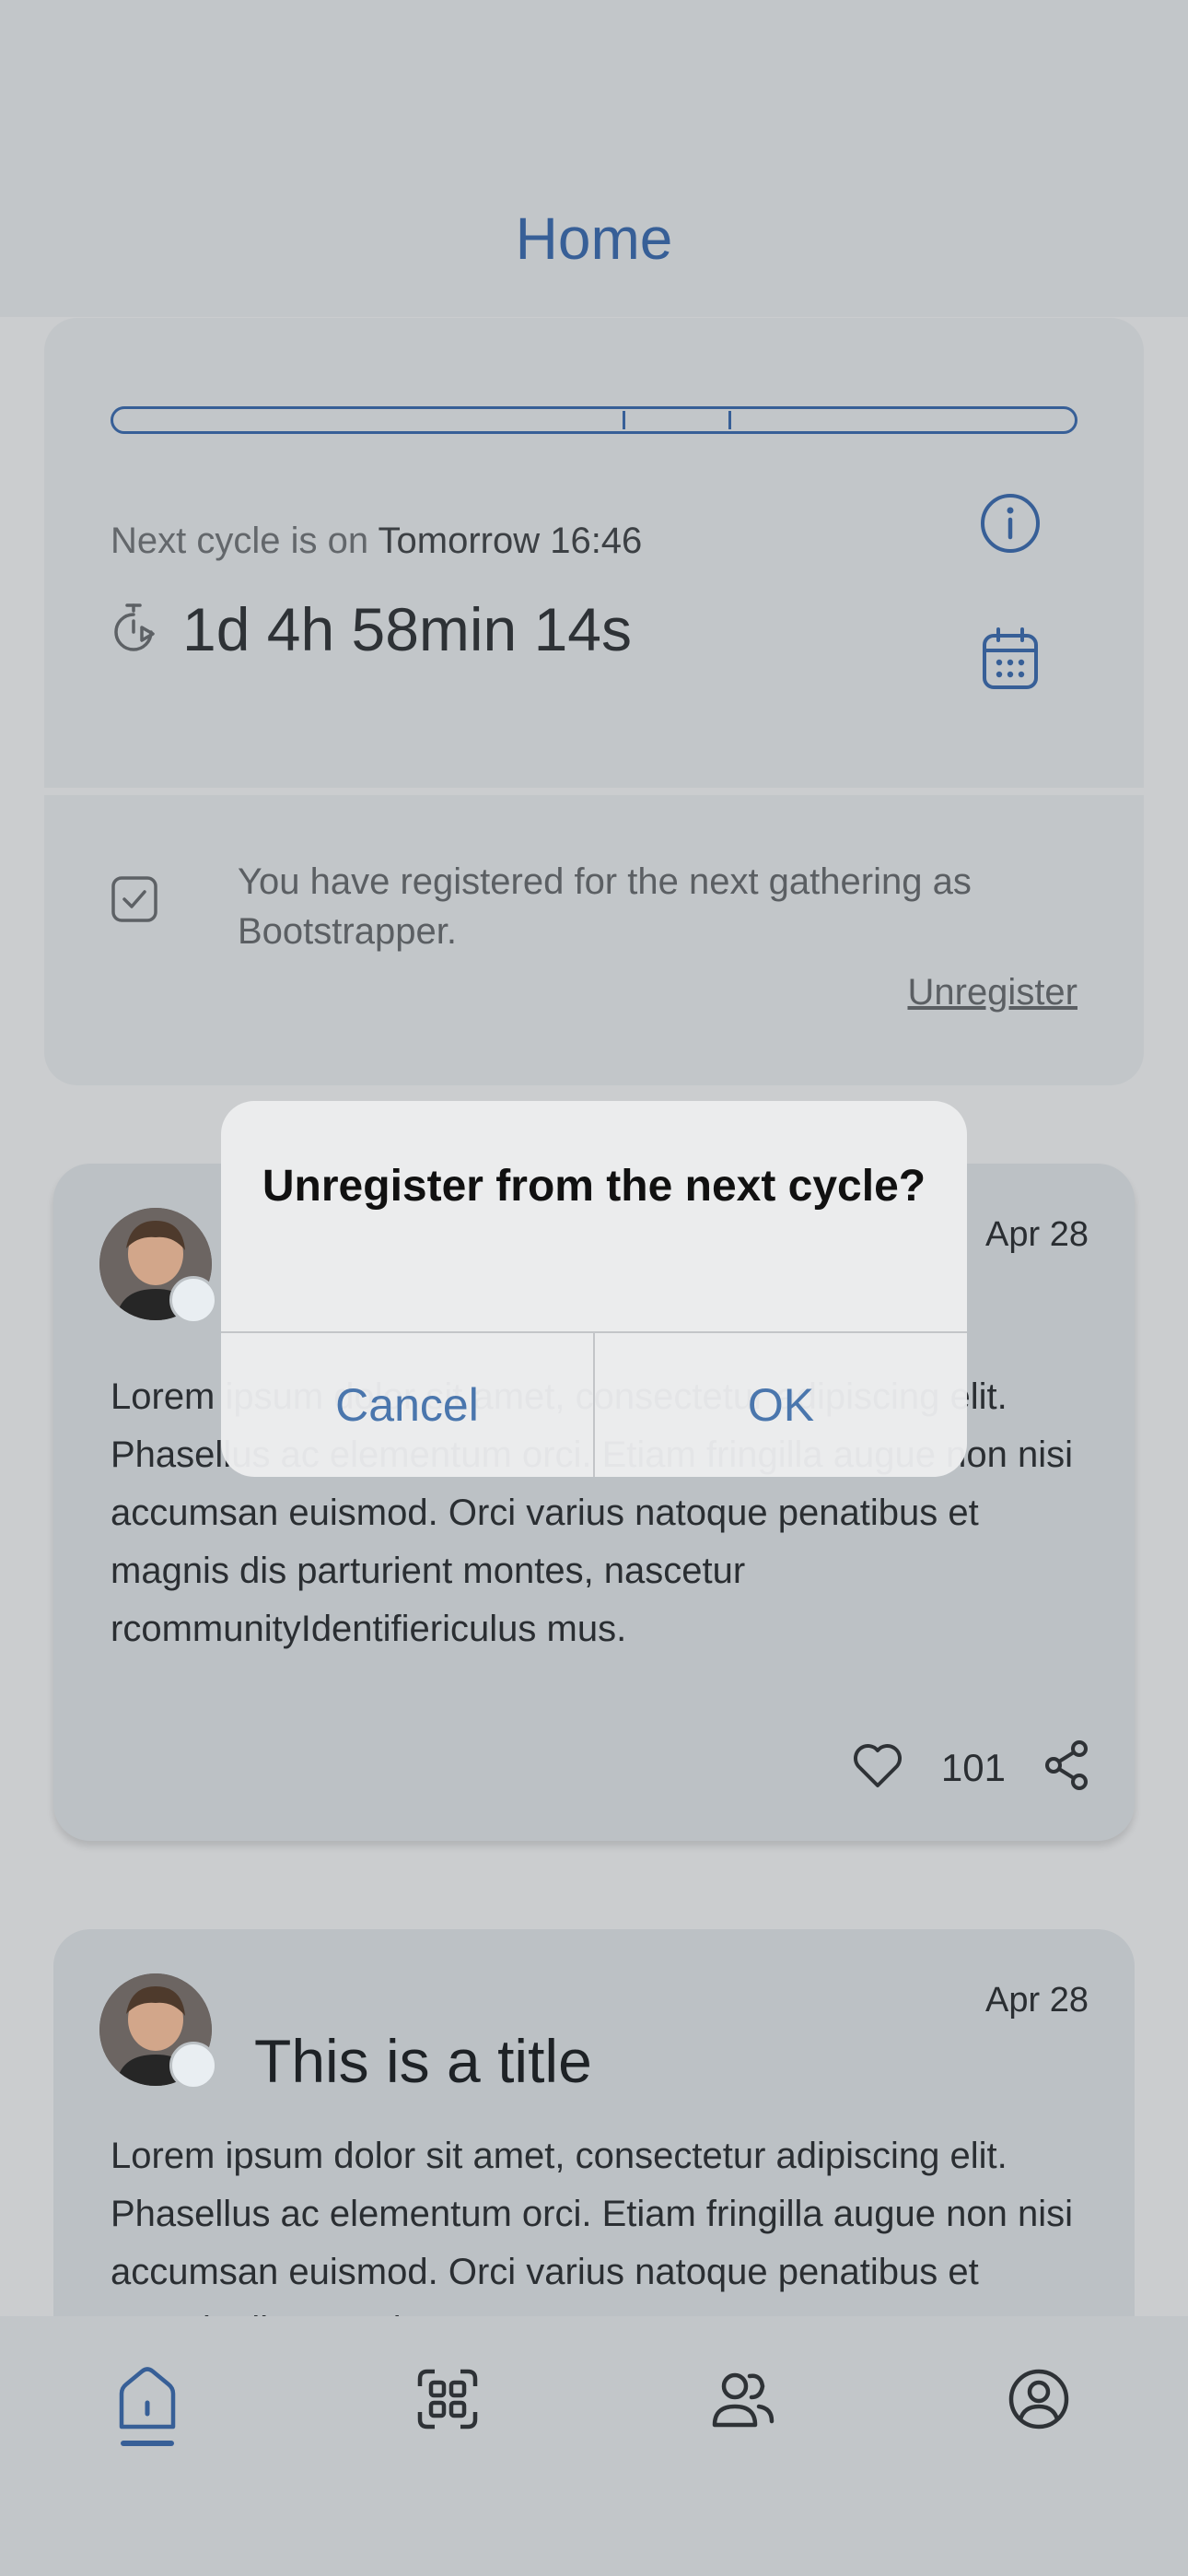 The image size is (1188, 2576). I want to click on nav-community, so click(745, 2406).